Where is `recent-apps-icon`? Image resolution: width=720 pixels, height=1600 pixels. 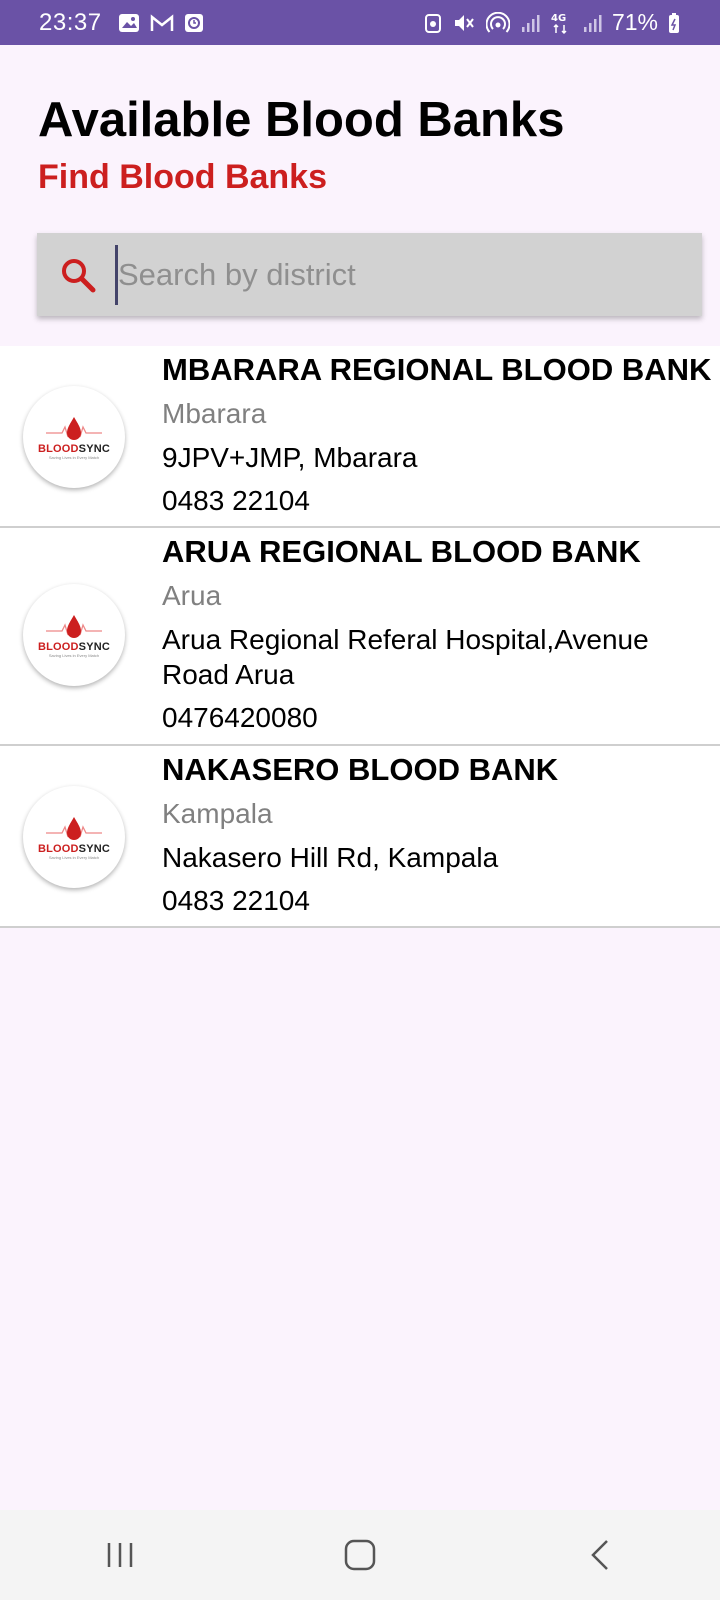 recent-apps-icon is located at coordinates (120, 1555).